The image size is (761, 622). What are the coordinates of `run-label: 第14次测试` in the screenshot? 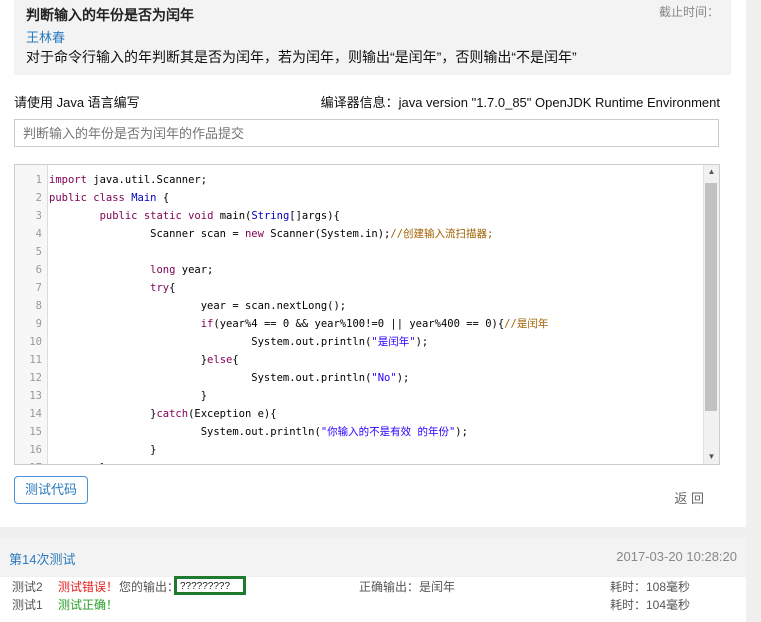 It's located at (42, 558).